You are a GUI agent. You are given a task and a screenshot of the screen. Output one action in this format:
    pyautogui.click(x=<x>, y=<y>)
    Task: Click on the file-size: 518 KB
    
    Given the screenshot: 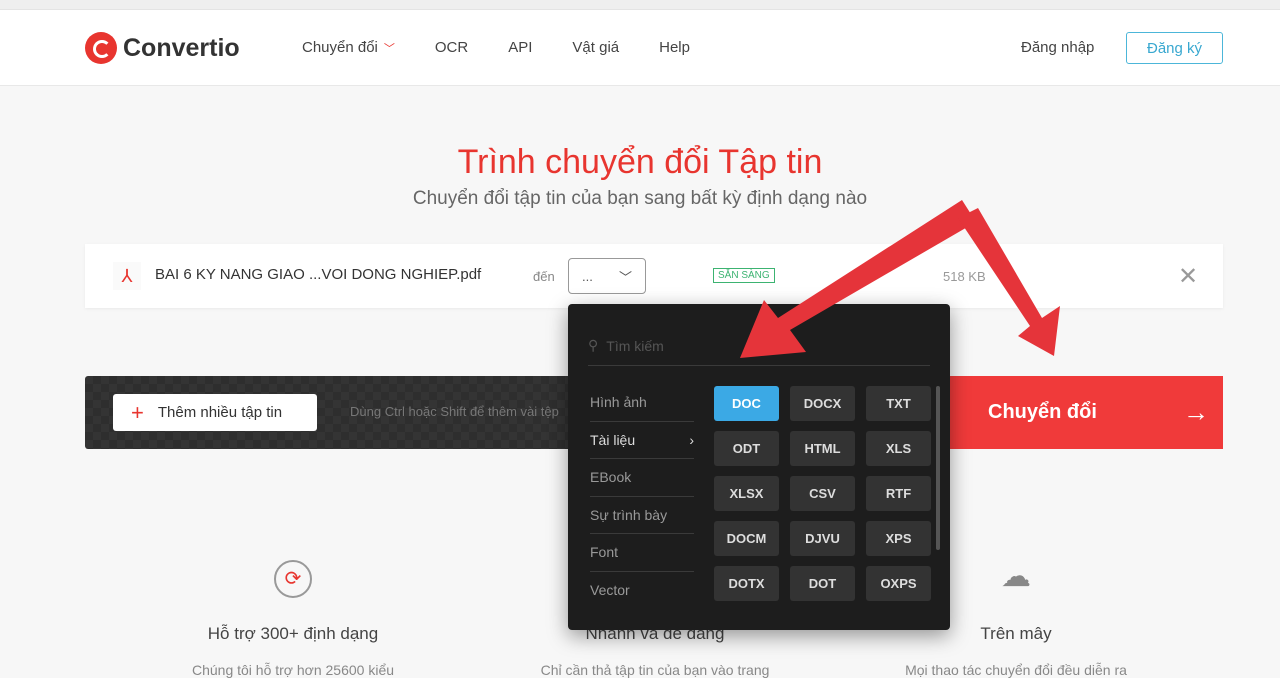 What is the action you would take?
    pyautogui.click(x=964, y=276)
    